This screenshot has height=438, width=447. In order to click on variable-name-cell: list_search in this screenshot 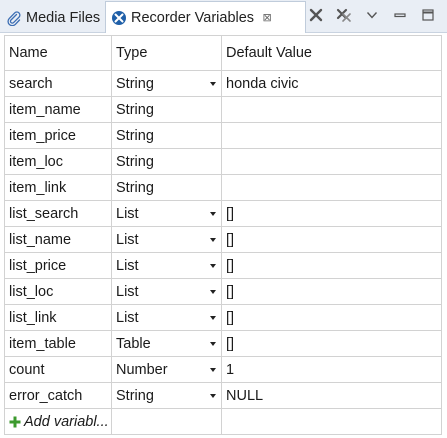, I will do `click(58, 213)`.